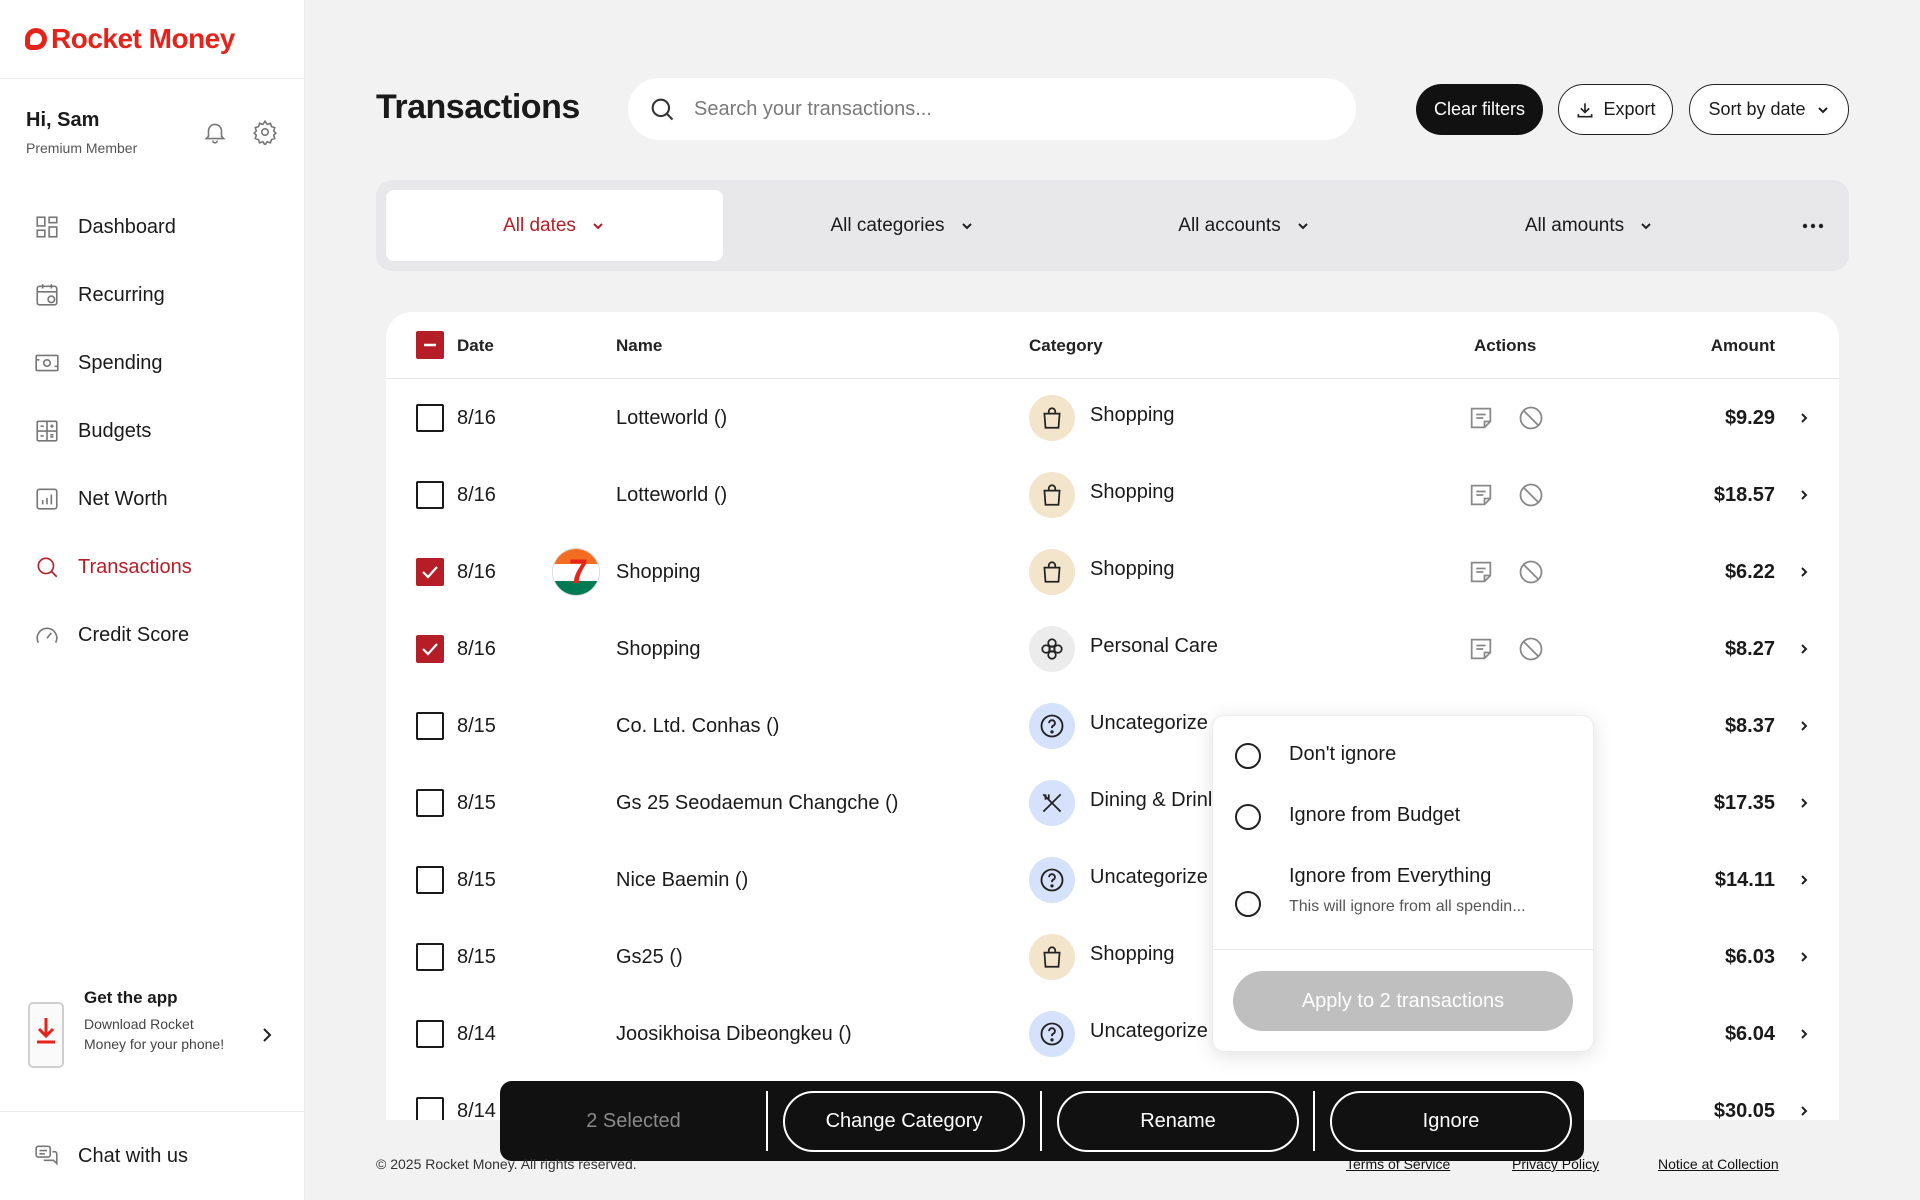 This screenshot has width=1920, height=1200. I want to click on sidebar-item-dashboard: Dashboard, so click(152, 227).